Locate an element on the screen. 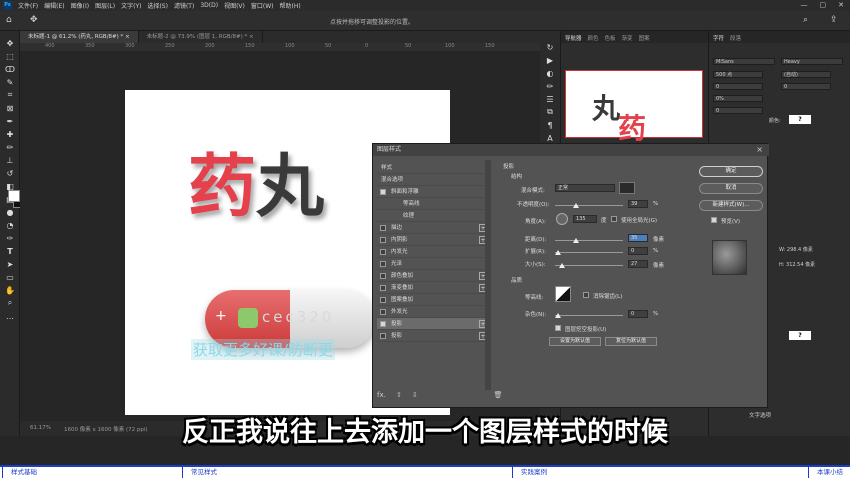 The width and height of the screenshot is (850, 478). opacity-slider is located at coordinates (589, 205).